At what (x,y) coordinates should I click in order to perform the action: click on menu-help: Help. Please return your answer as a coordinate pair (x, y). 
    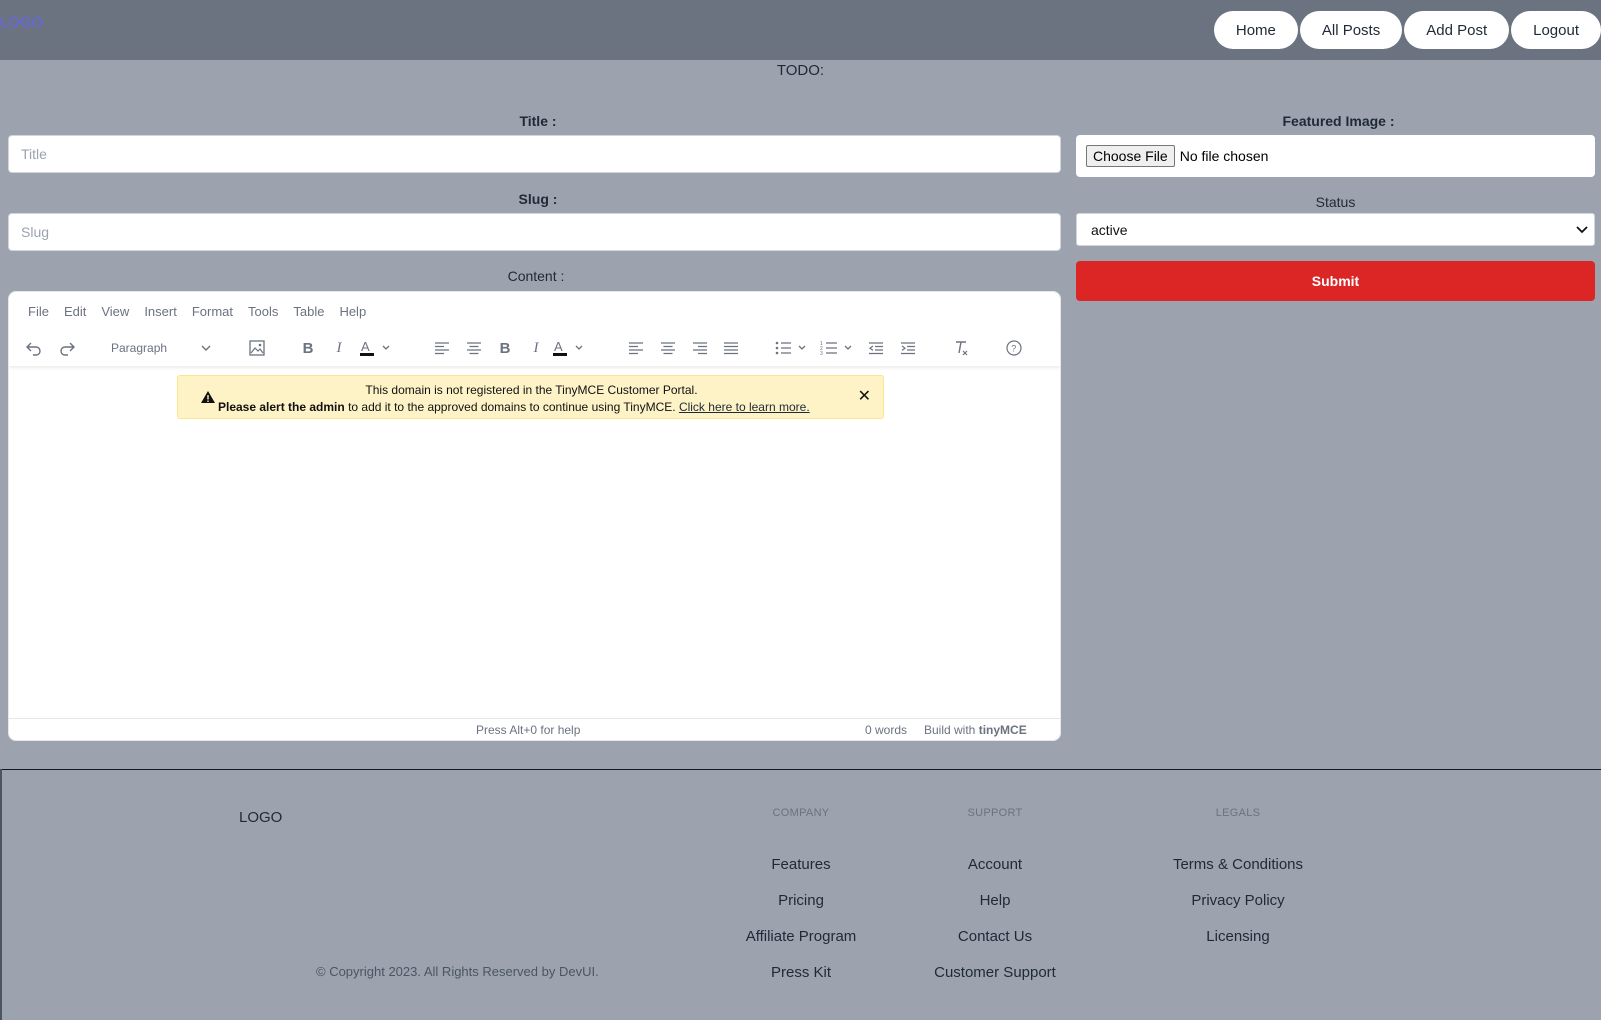
    Looking at the image, I should click on (352, 311).